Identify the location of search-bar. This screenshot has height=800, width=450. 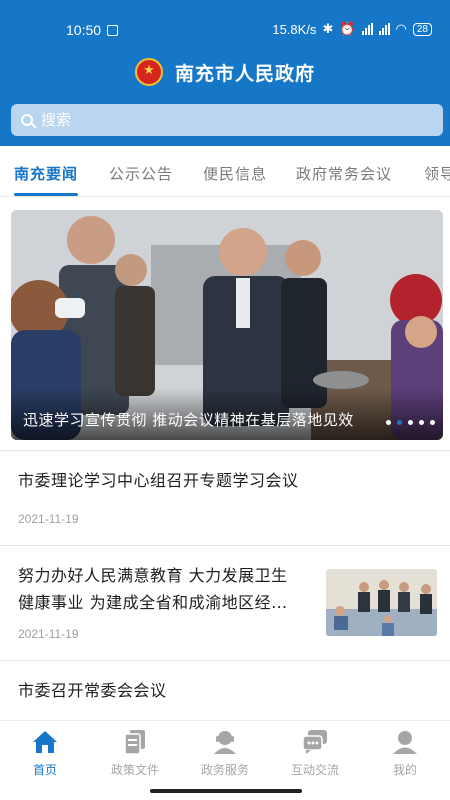
(227, 120).